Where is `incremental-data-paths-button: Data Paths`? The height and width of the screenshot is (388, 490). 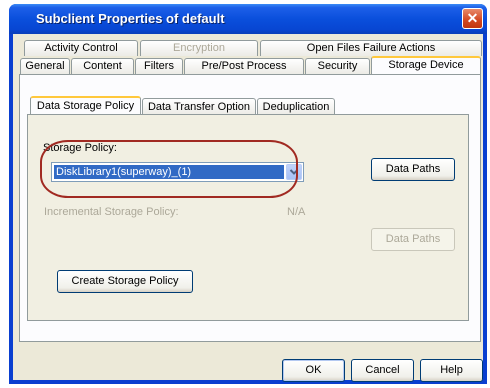
incremental-data-paths-button: Data Paths is located at coordinates (413, 239).